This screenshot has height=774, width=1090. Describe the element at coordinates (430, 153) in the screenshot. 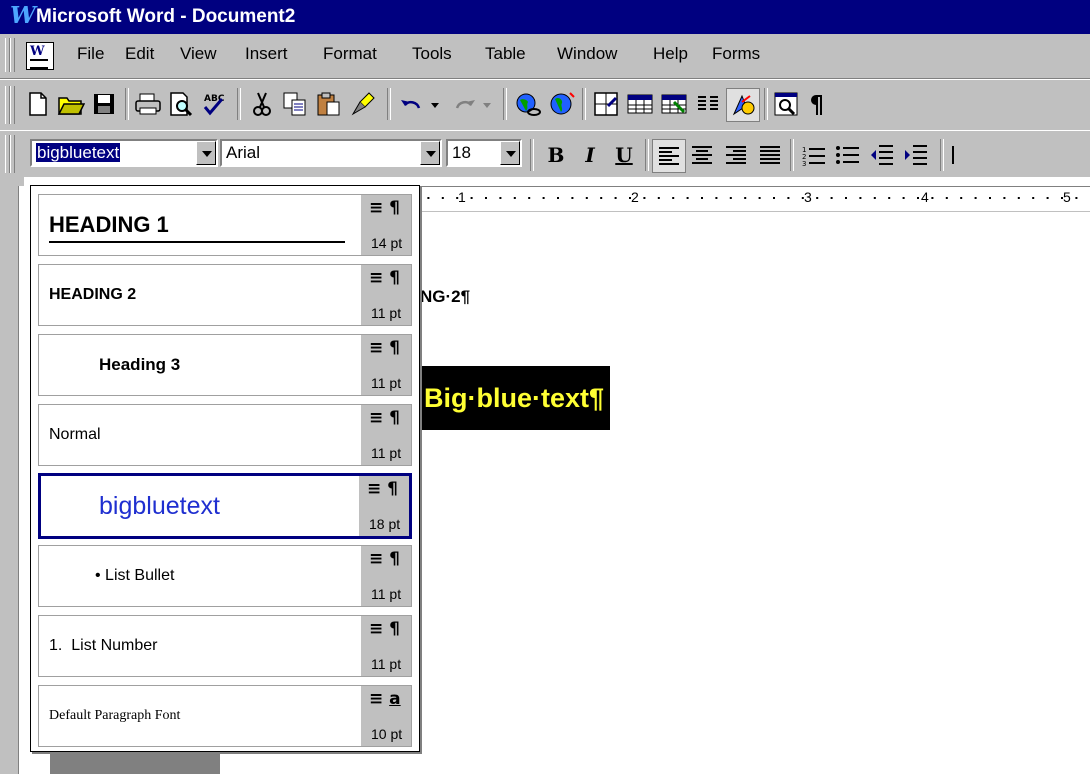

I see `font-dropdown-arrow` at that location.